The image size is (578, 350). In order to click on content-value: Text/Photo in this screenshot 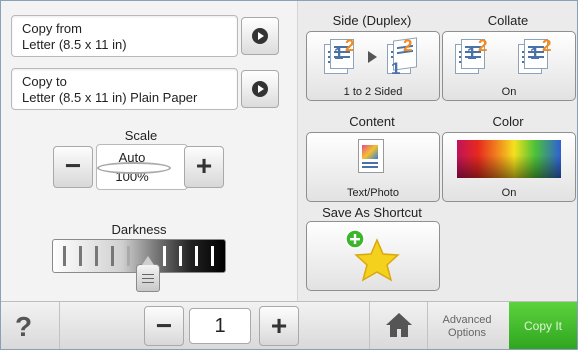, I will do `click(373, 193)`.